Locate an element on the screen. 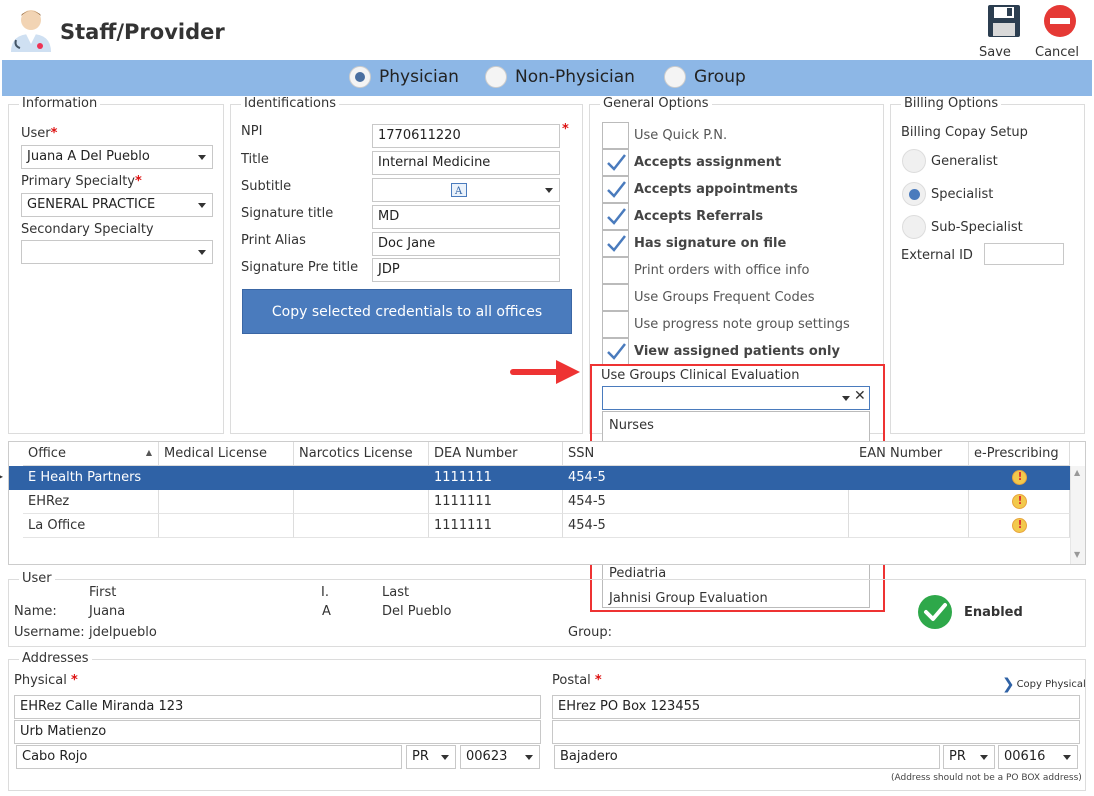 The image size is (1094, 796). checkbox-option-label: Use Quick P.N. is located at coordinates (681, 135).